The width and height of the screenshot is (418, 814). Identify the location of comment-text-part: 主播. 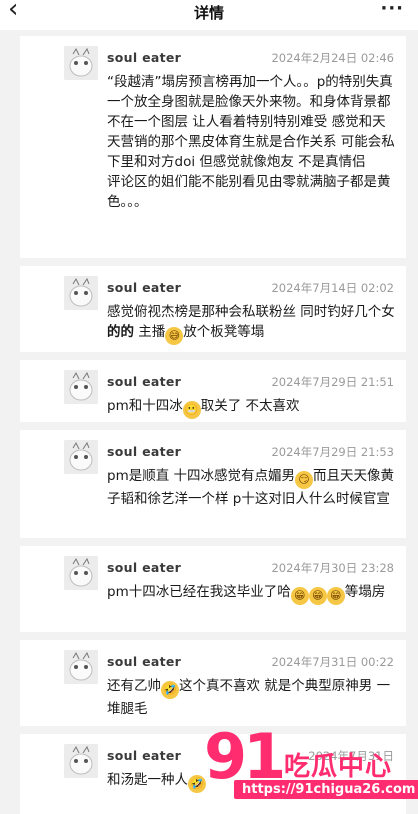
(150, 332).